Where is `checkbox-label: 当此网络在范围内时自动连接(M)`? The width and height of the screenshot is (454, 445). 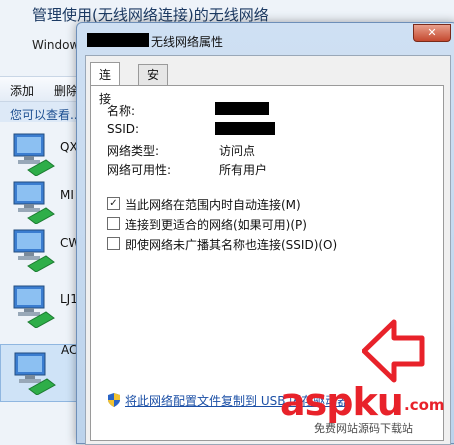 checkbox-label: 当此网络在范围内时自动连接(M) is located at coordinates (213, 205).